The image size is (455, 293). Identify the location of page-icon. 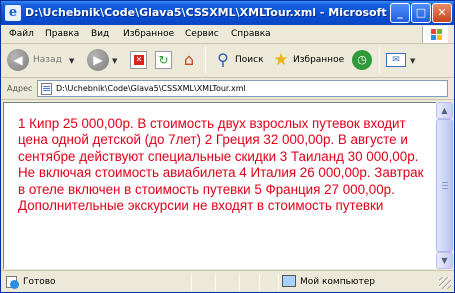
(46, 89).